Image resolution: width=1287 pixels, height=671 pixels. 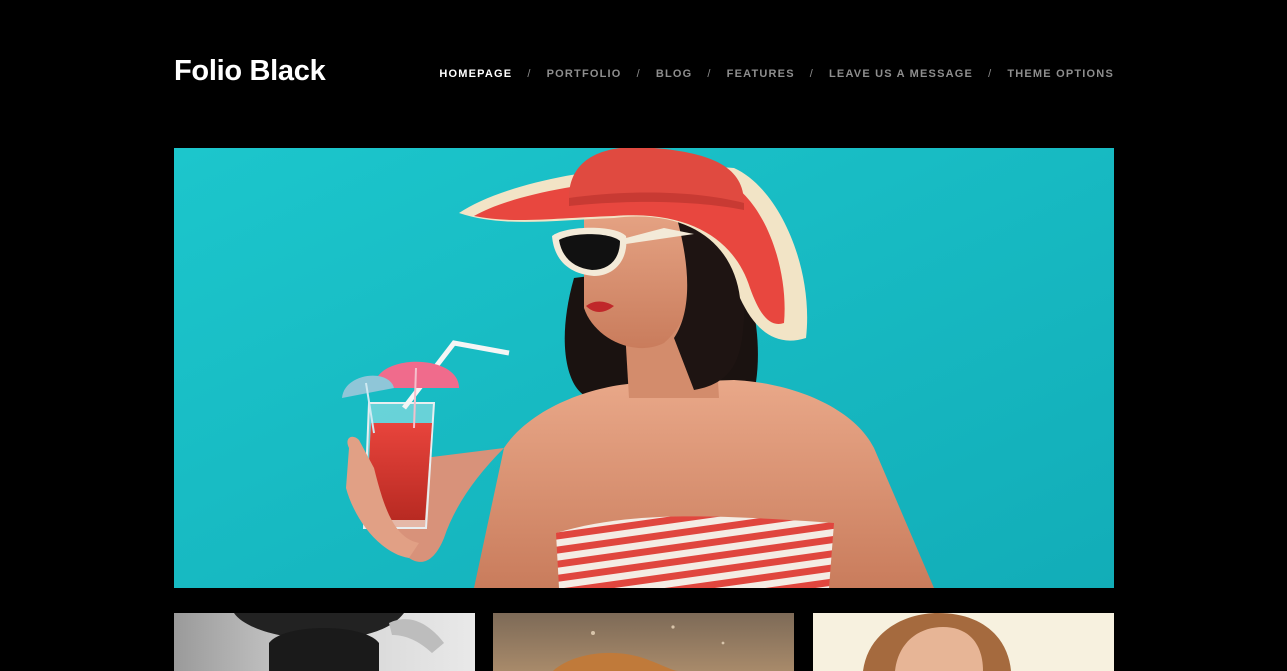 What do you see at coordinates (475, 74) in the screenshot?
I see `nav-homepage: HOMEPAGE` at bounding box center [475, 74].